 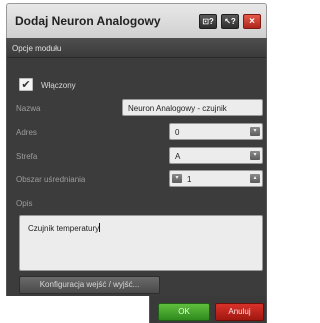 What do you see at coordinates (136, 48) in the screenshot?
I see `section-header: Opcje modułu` at bounding box center [136, 48].